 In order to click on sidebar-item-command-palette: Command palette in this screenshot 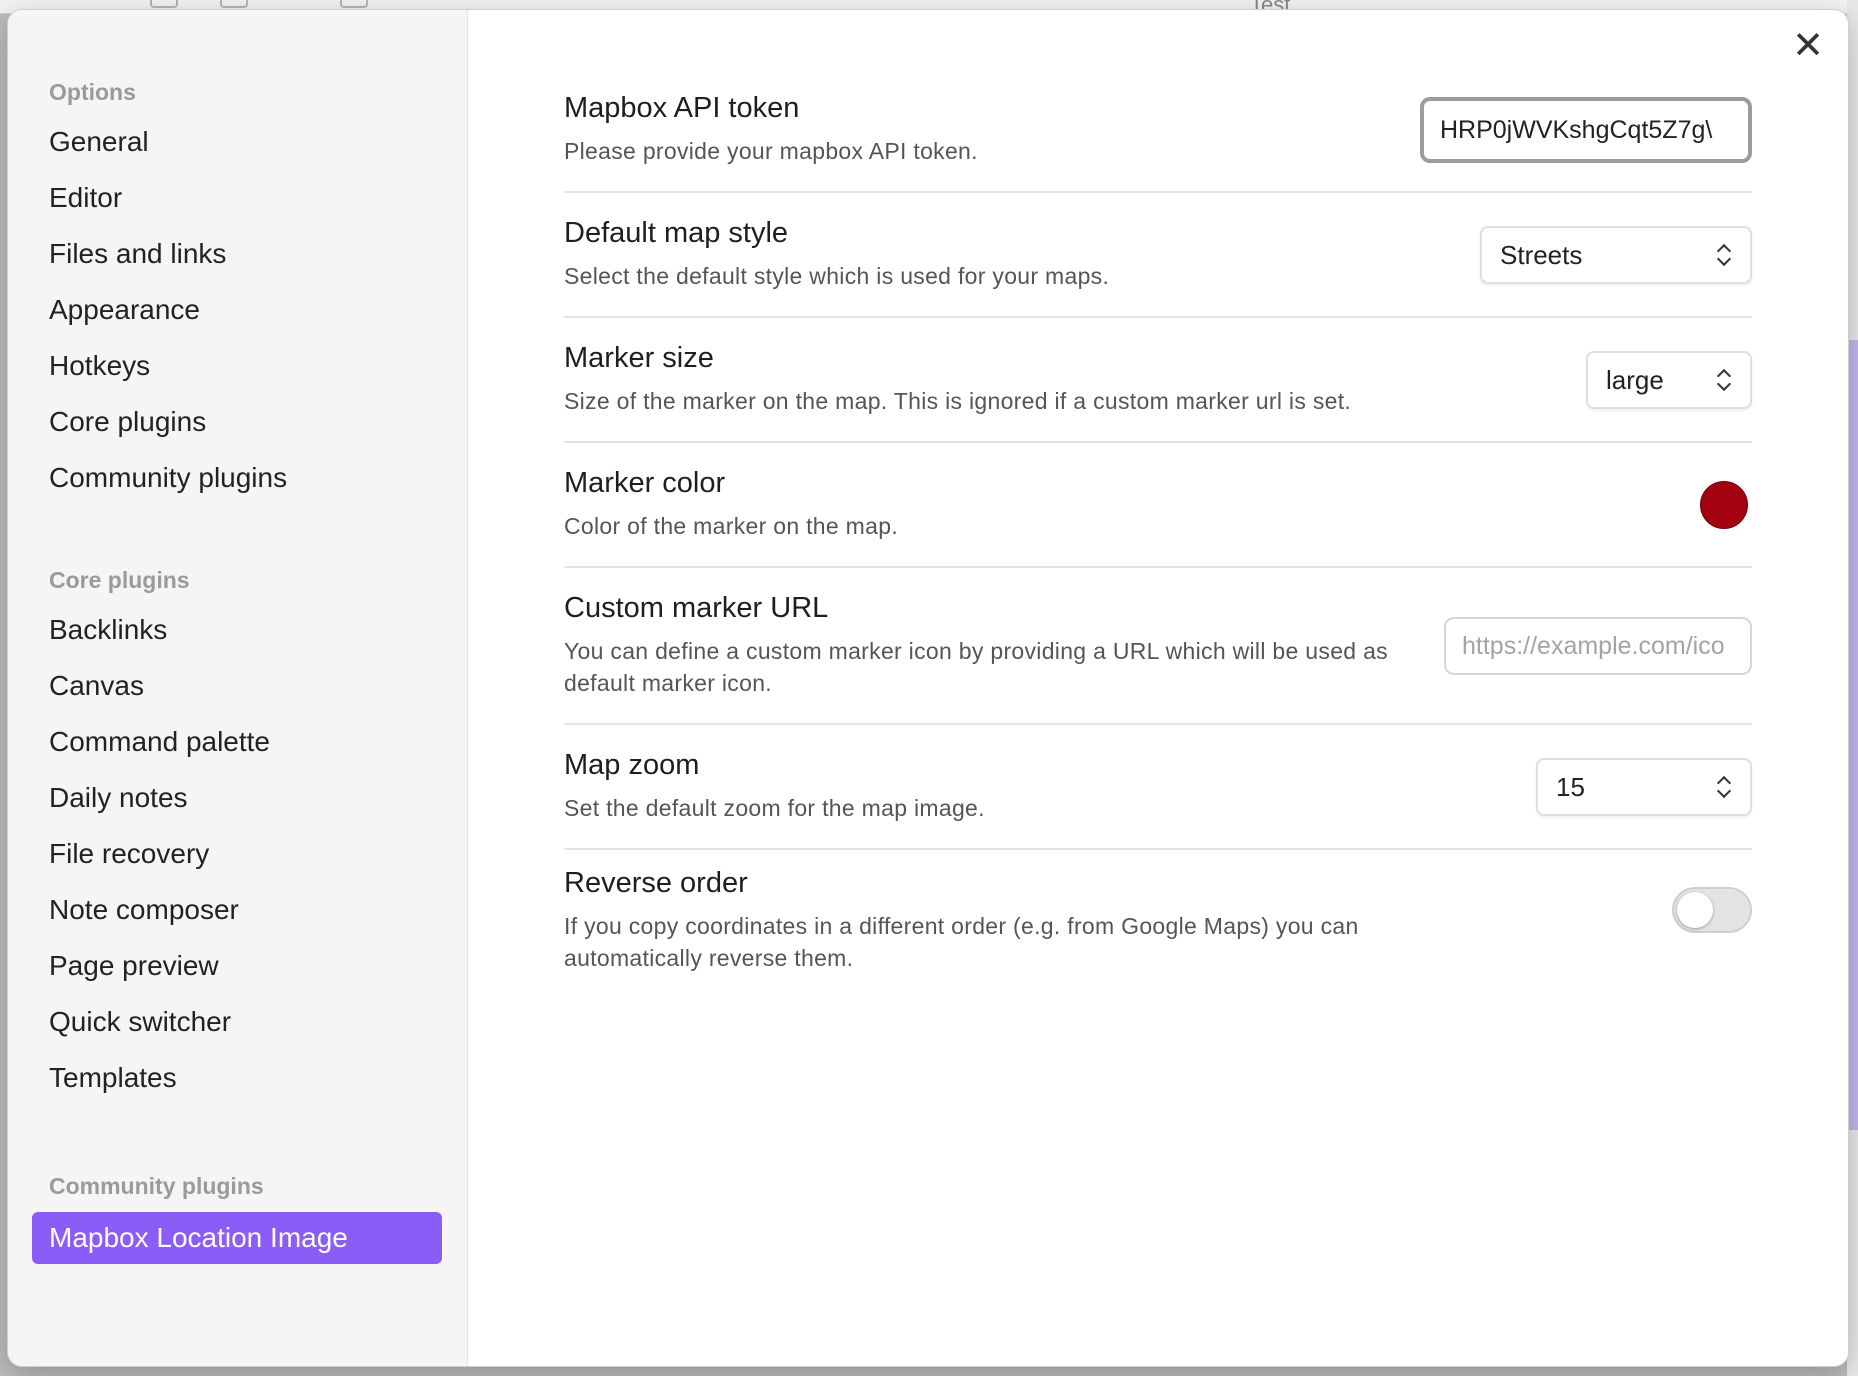, I will do `click(237, 742)`.